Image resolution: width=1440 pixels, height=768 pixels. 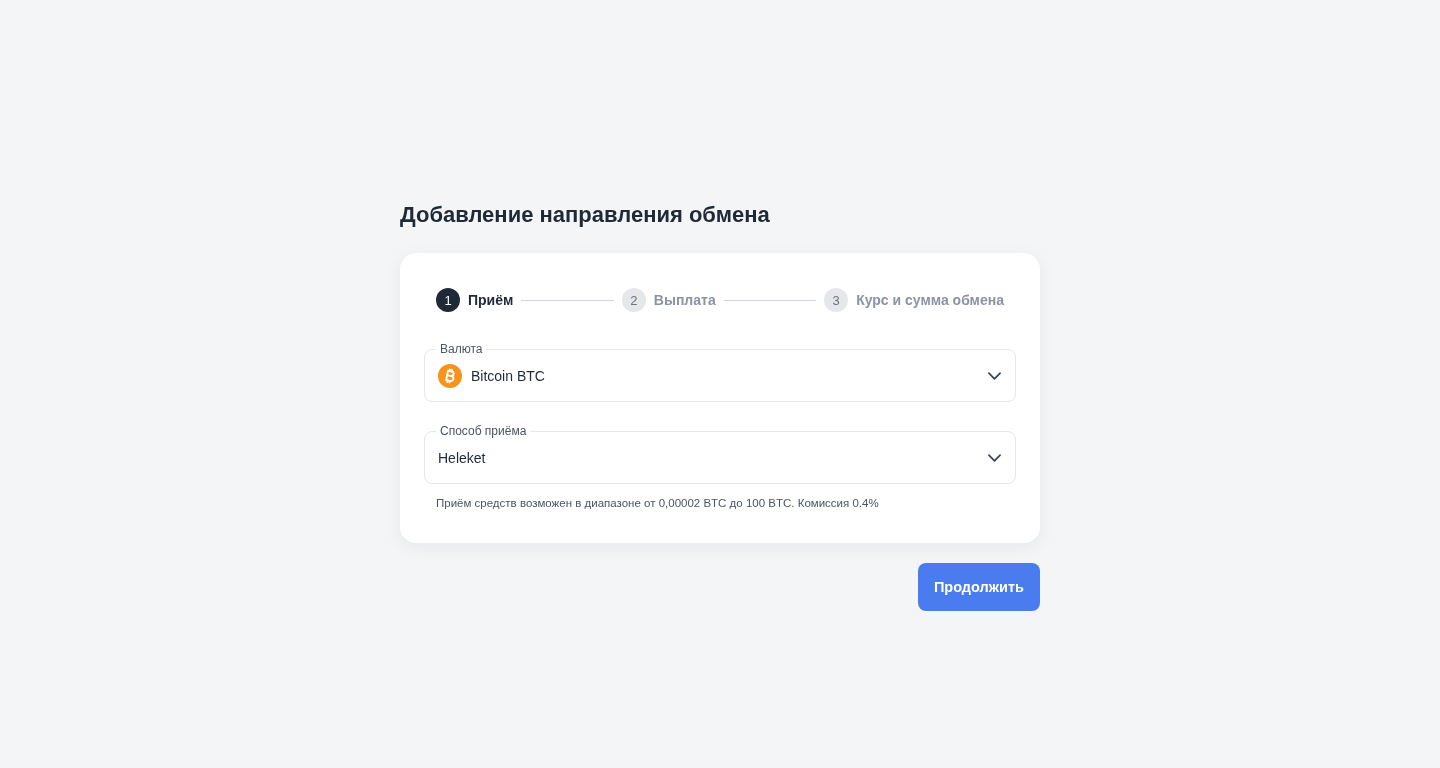 What do you see at coordinates (461, 349) in the screenshot?
I see `field-label: Валюта` at bounding box center [461, 349].